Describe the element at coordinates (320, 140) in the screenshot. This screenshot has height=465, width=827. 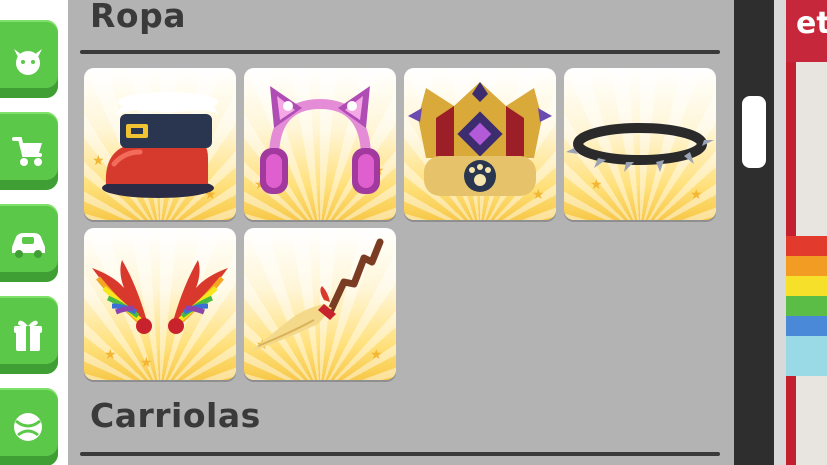
I see `cat-ear-headphones-icon` at that location.